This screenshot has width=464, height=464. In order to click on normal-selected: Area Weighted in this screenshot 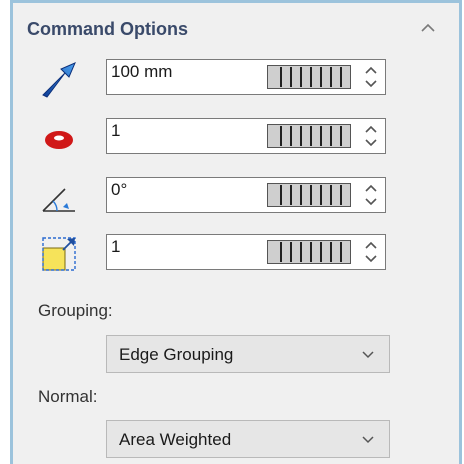, I will do `click(175, 439)`.